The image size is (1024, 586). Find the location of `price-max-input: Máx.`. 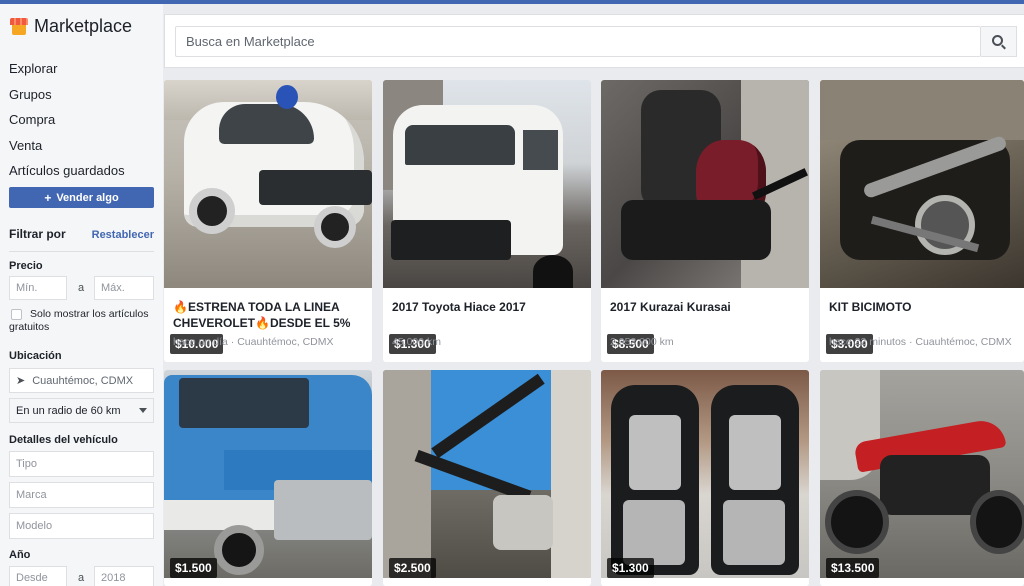

price-max-input: Máx. is located at coordinates (124, 288).